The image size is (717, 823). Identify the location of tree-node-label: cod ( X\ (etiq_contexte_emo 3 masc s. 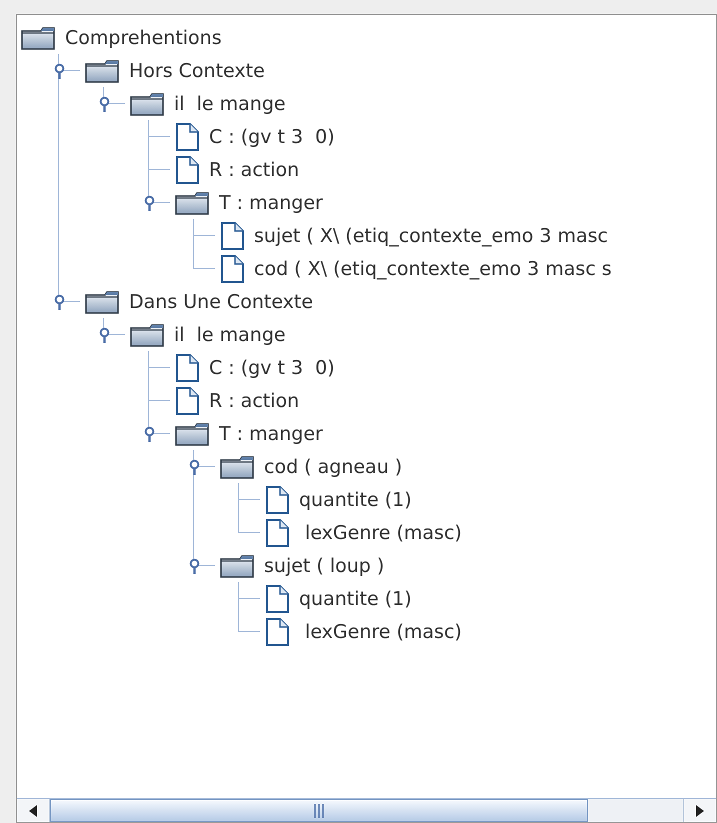
(433, 268).